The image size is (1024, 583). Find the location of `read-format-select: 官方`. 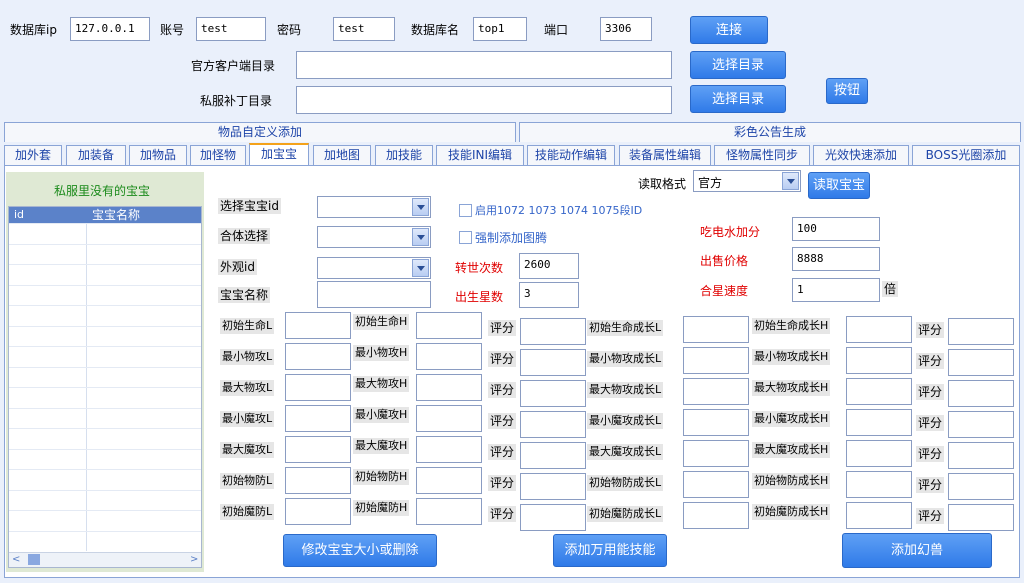

read-format-select: 官方 is located at coordinates (747, 181).